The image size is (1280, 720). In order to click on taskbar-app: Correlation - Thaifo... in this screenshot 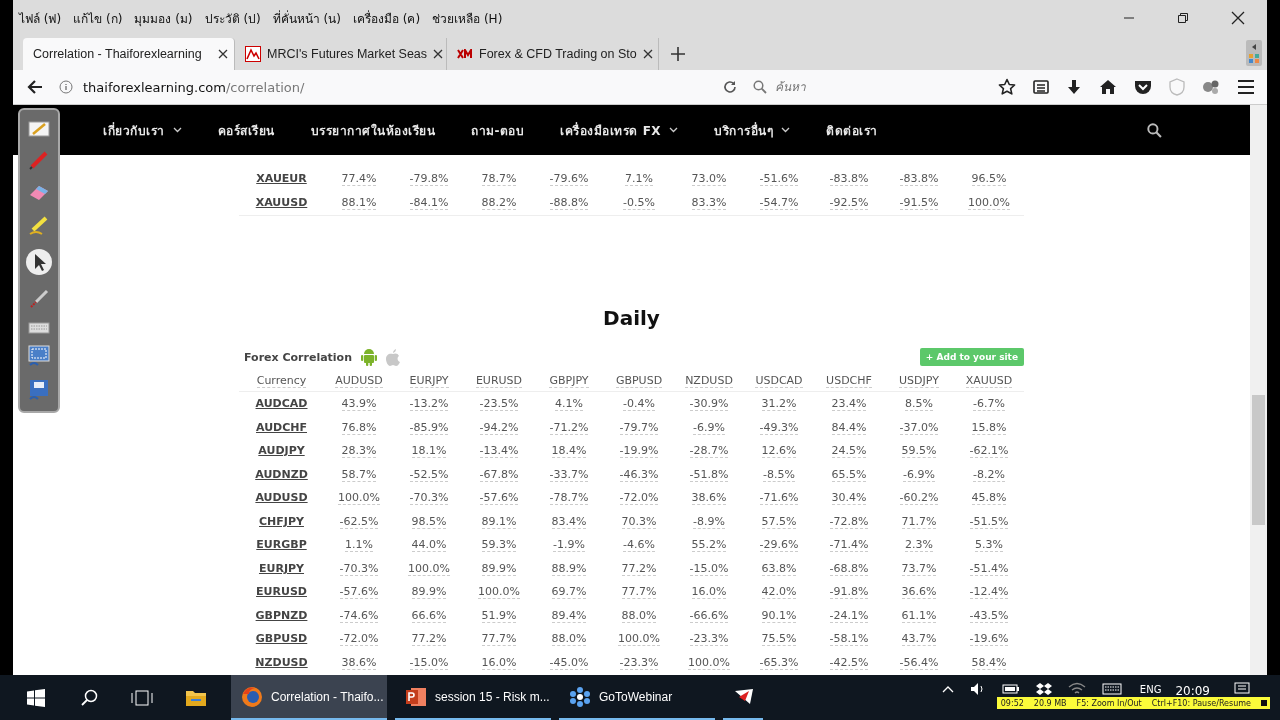, I will do `click(309, 697)`.